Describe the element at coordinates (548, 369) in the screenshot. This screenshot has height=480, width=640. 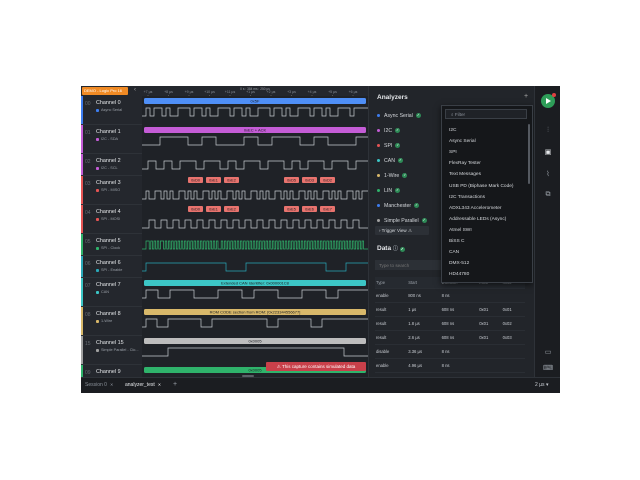
I see `keyboard-icon: ⌨` at that location.